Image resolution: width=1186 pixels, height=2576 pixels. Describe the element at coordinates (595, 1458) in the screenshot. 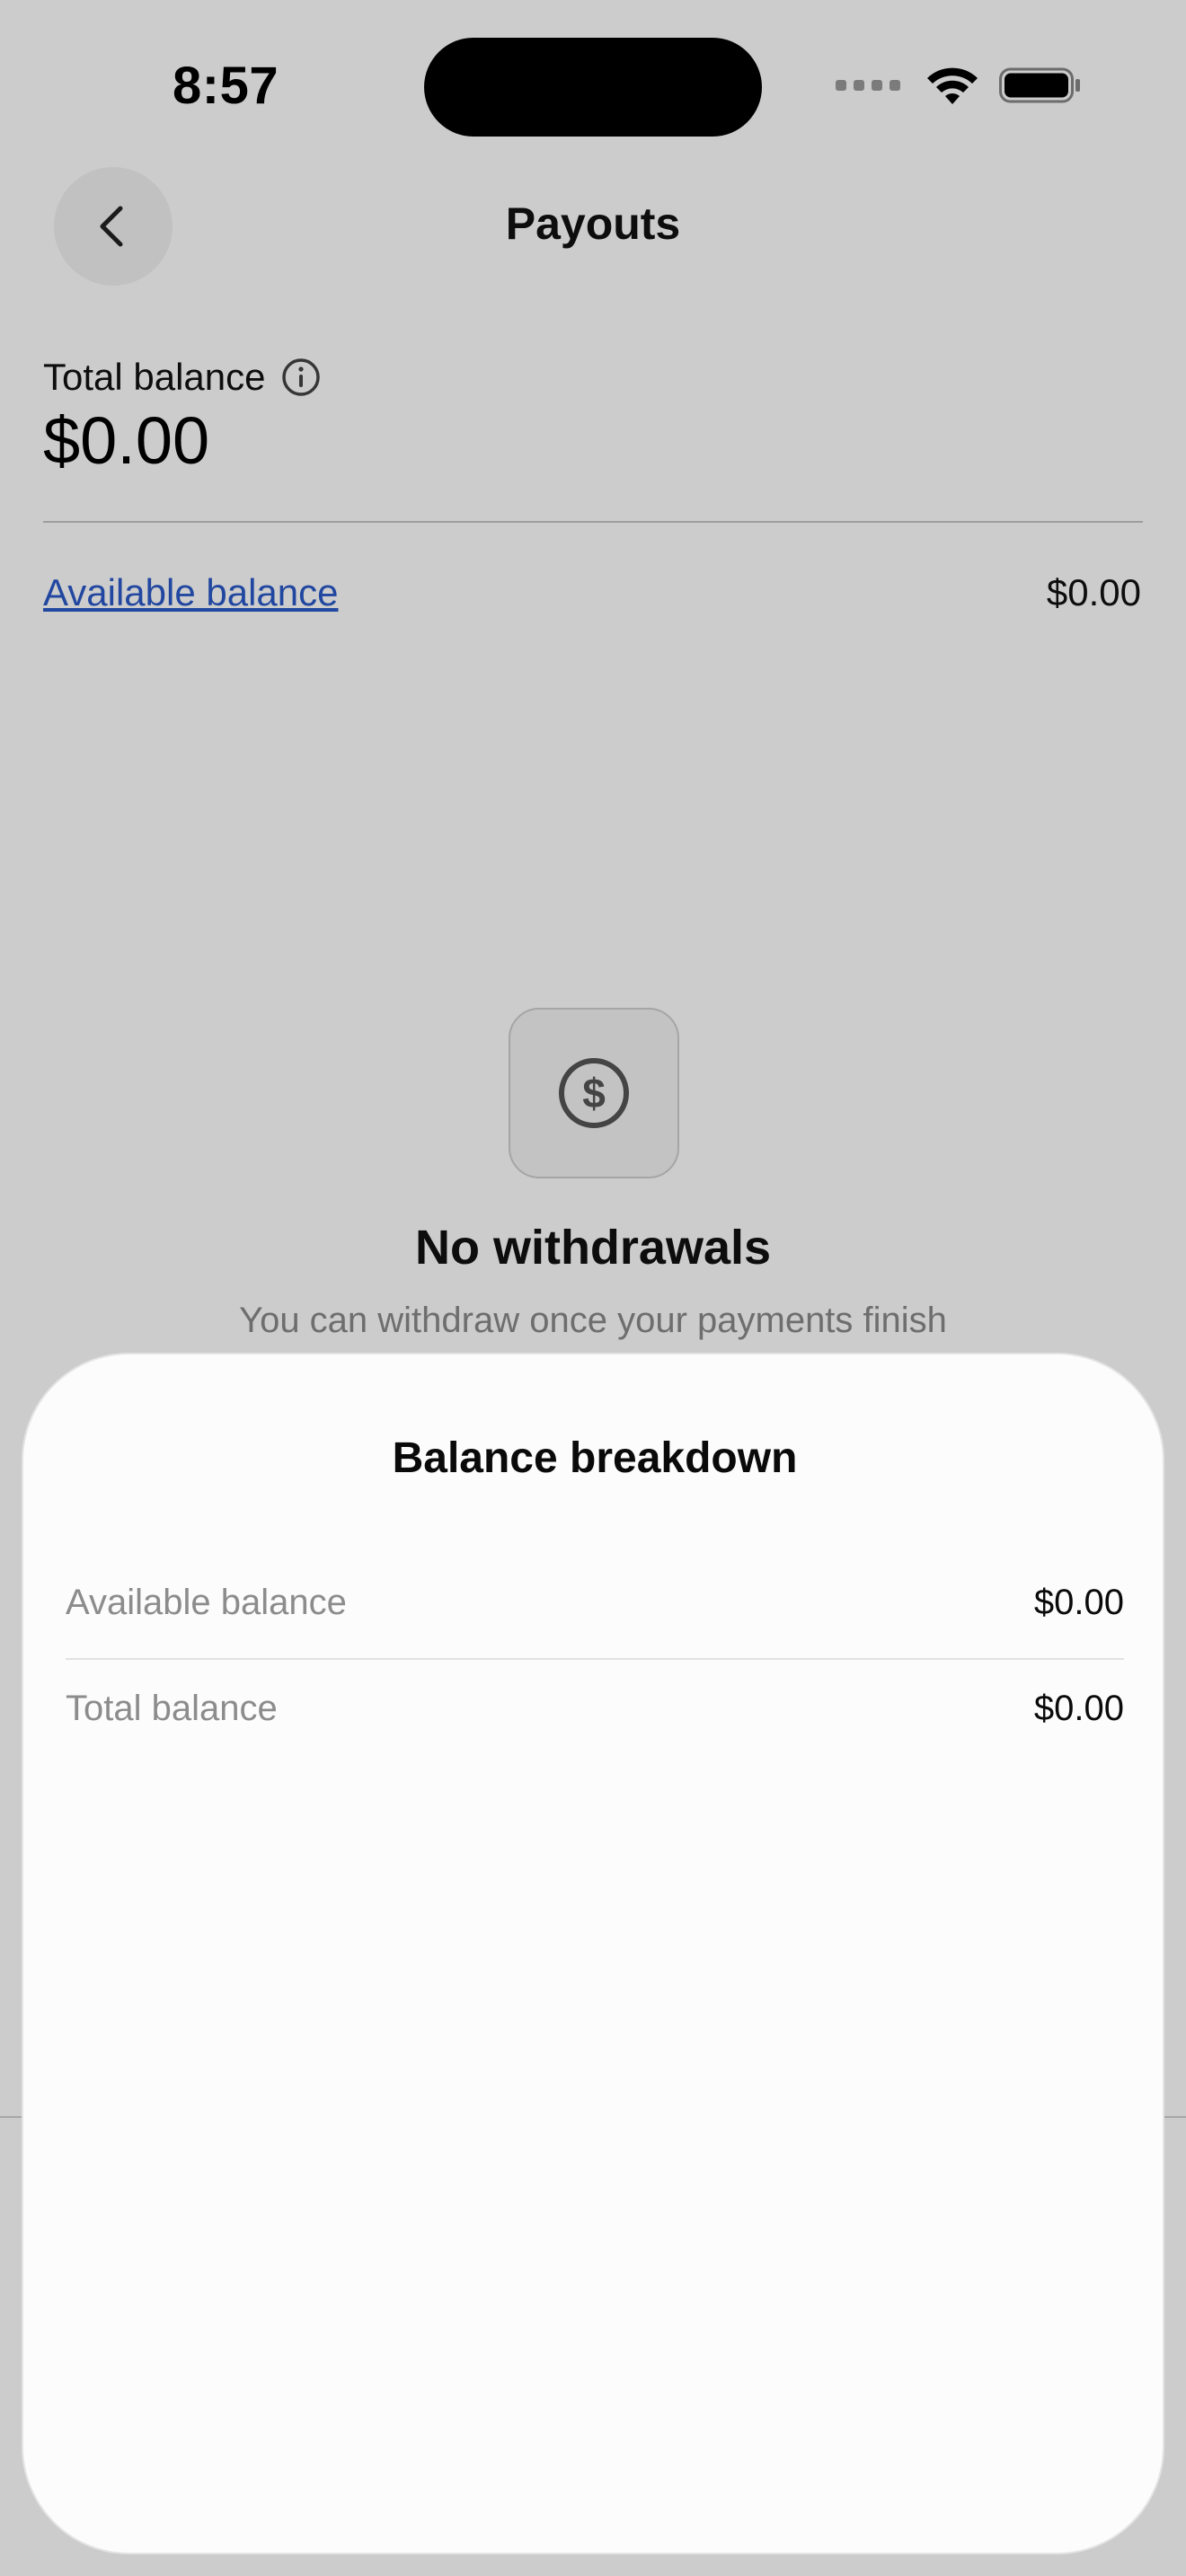

I see `sheet-title: Balance breakdown` at that location.